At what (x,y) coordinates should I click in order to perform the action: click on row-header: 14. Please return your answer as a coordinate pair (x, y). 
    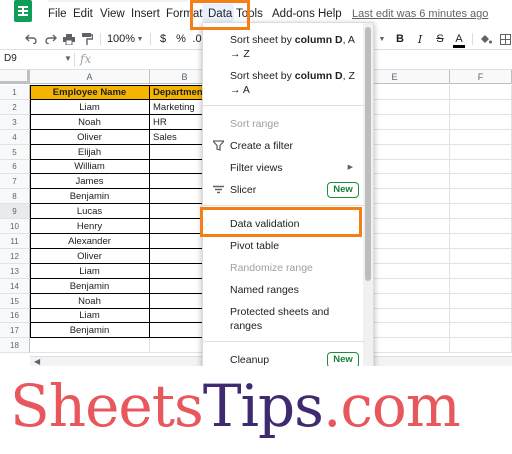
    Looking at the image, I should click on (15, 286).